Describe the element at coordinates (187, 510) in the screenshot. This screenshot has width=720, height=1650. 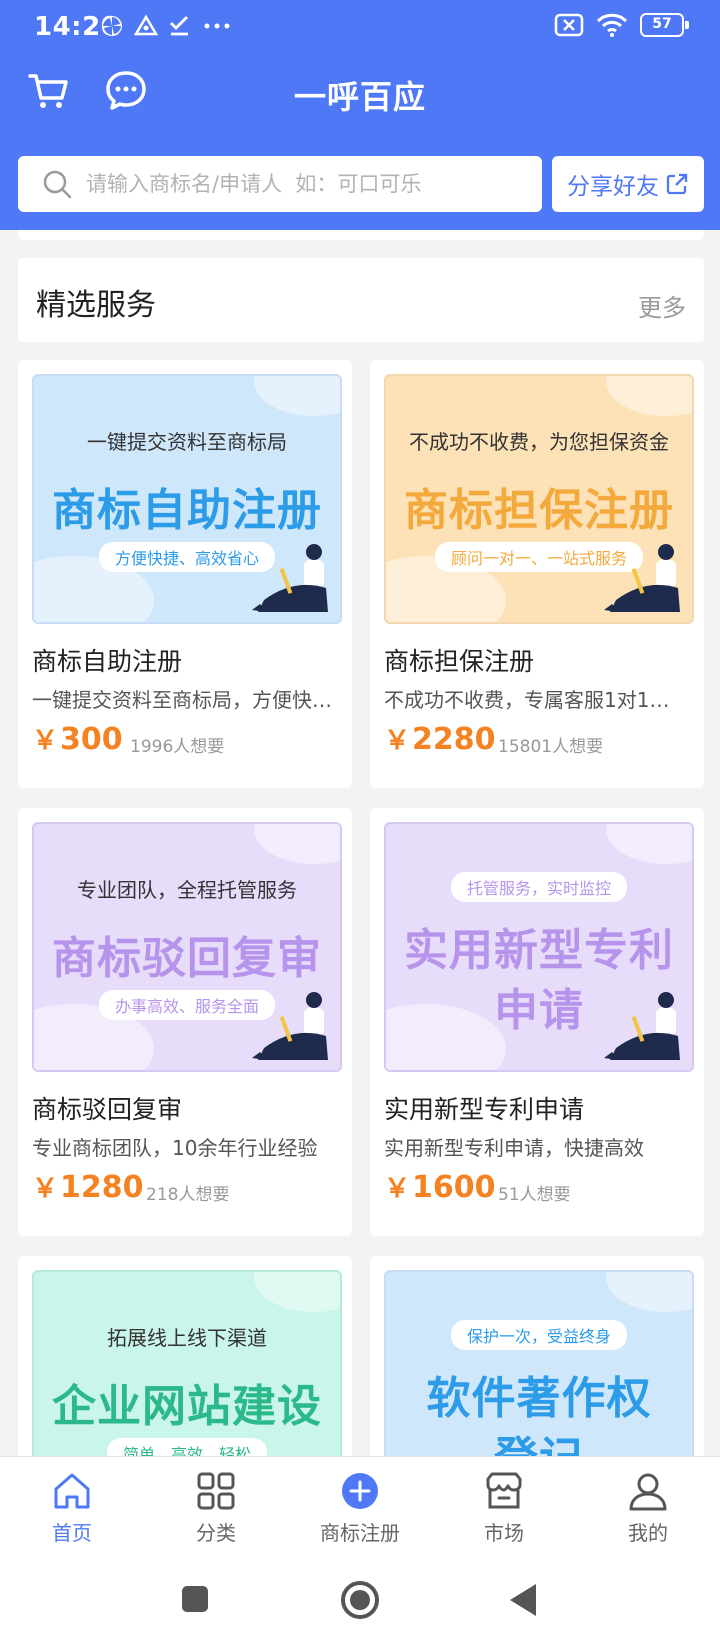
I see `banner-heading: 商标自助注册` at that location.